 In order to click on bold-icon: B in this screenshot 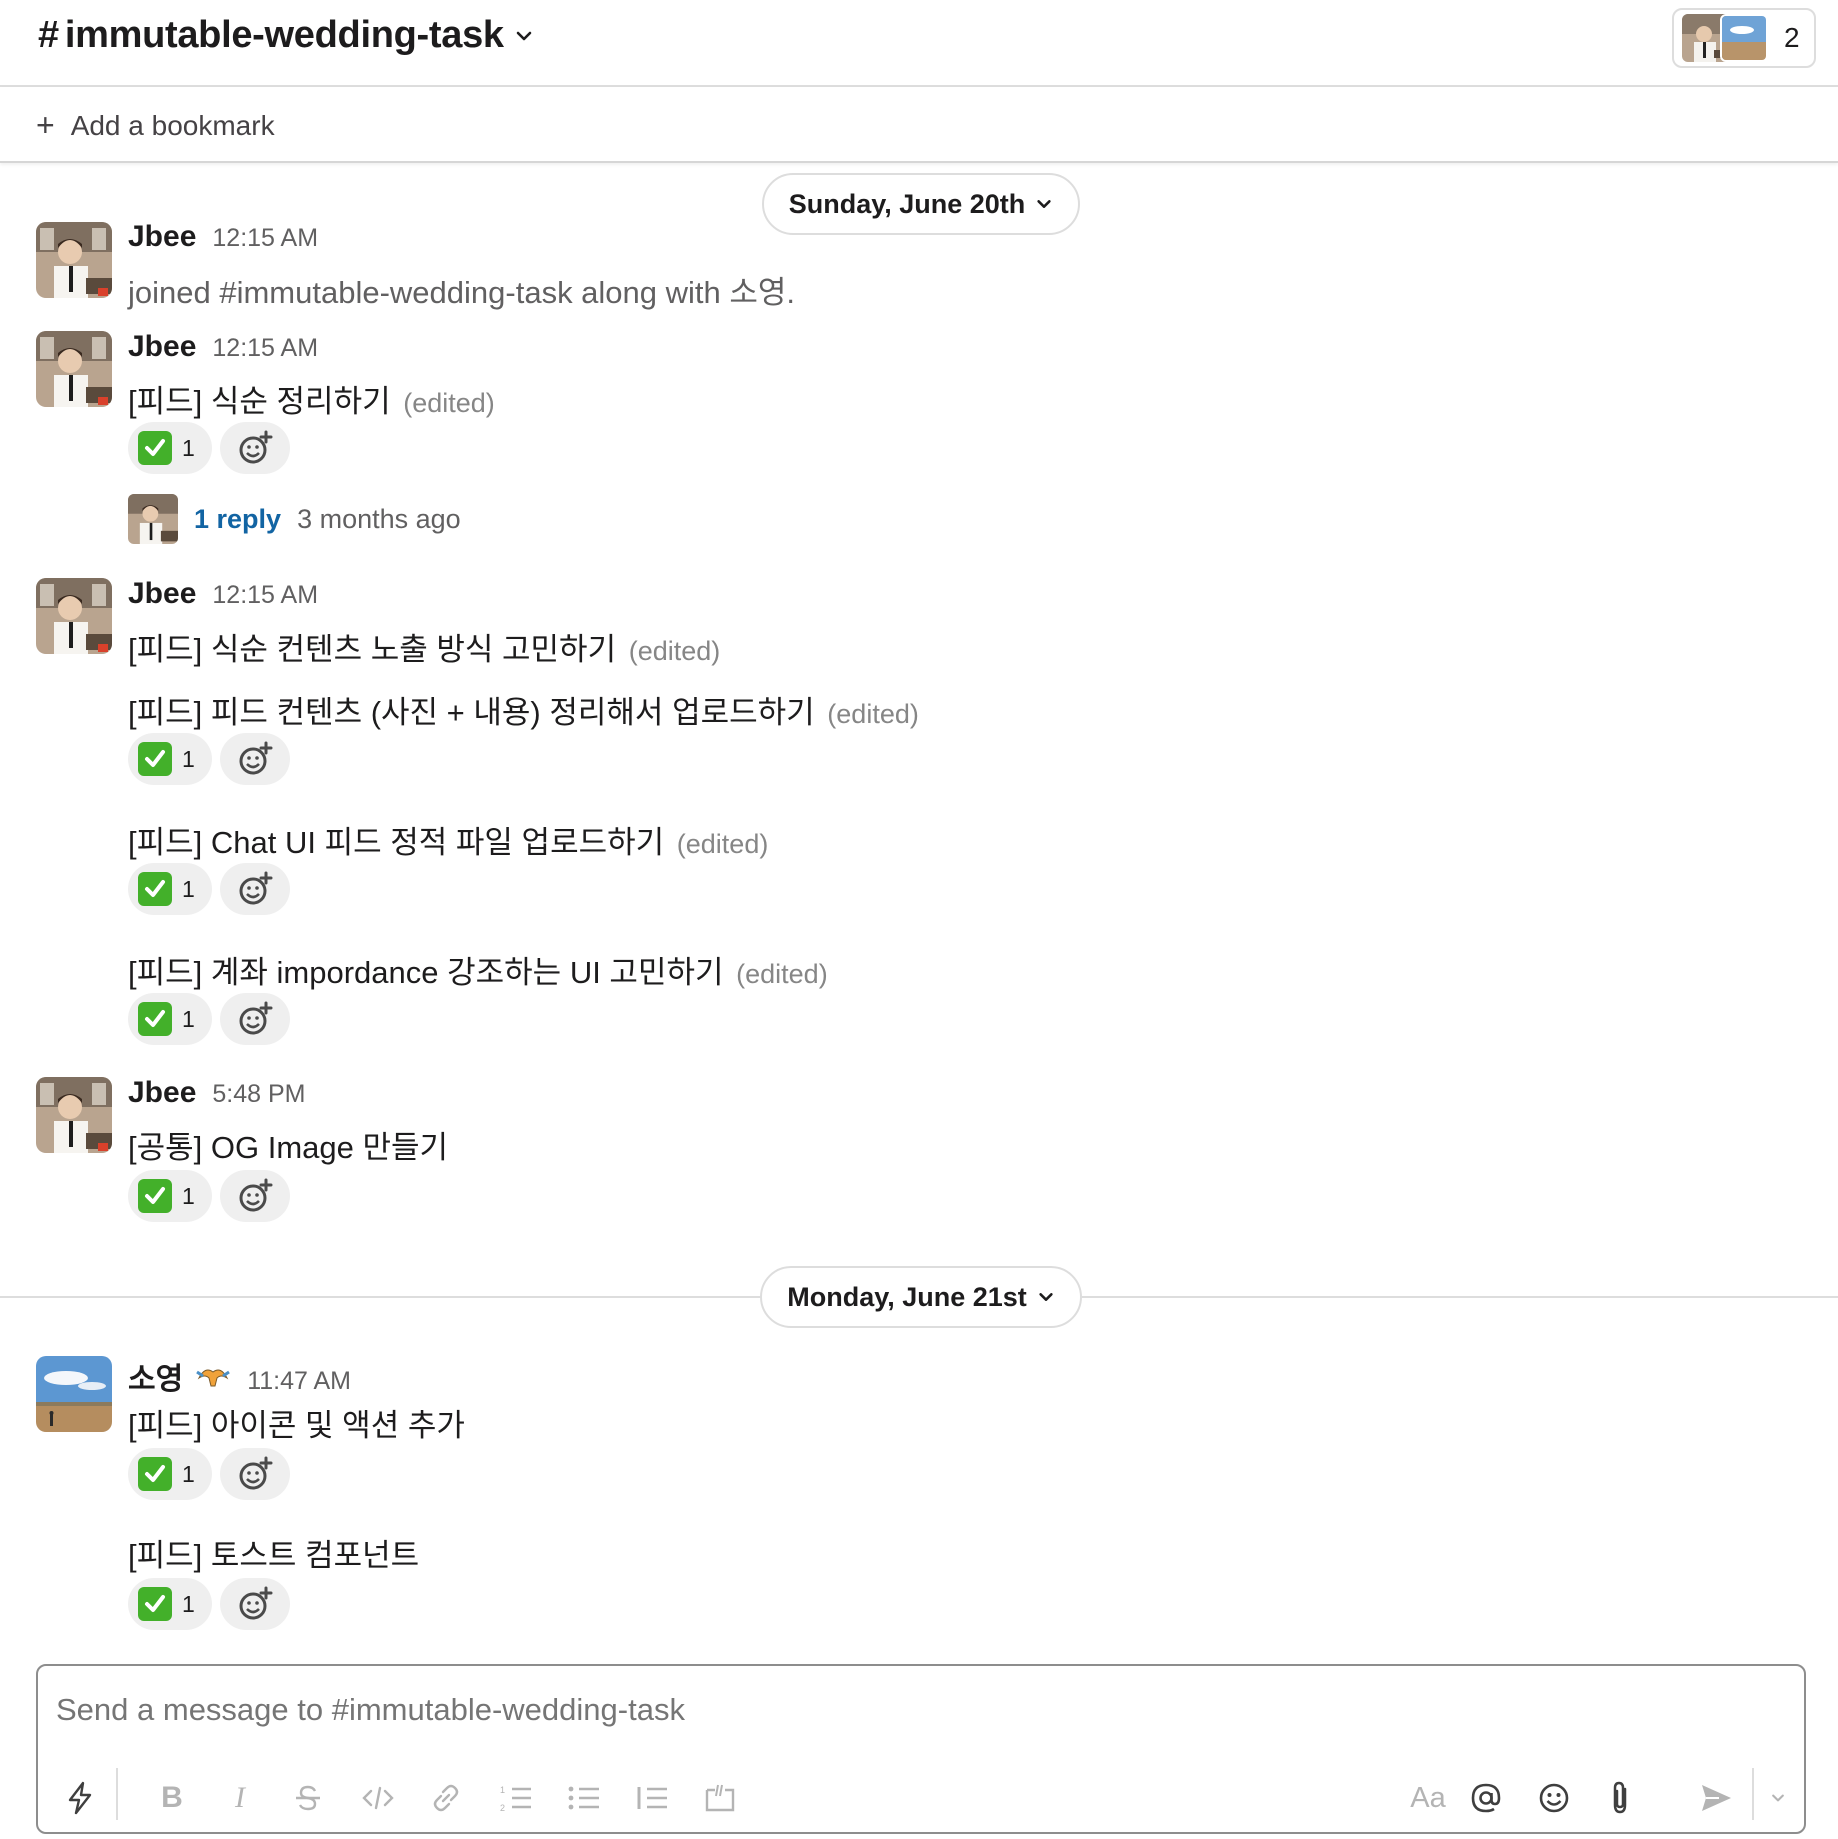, I will do `click(172, 1797)`.